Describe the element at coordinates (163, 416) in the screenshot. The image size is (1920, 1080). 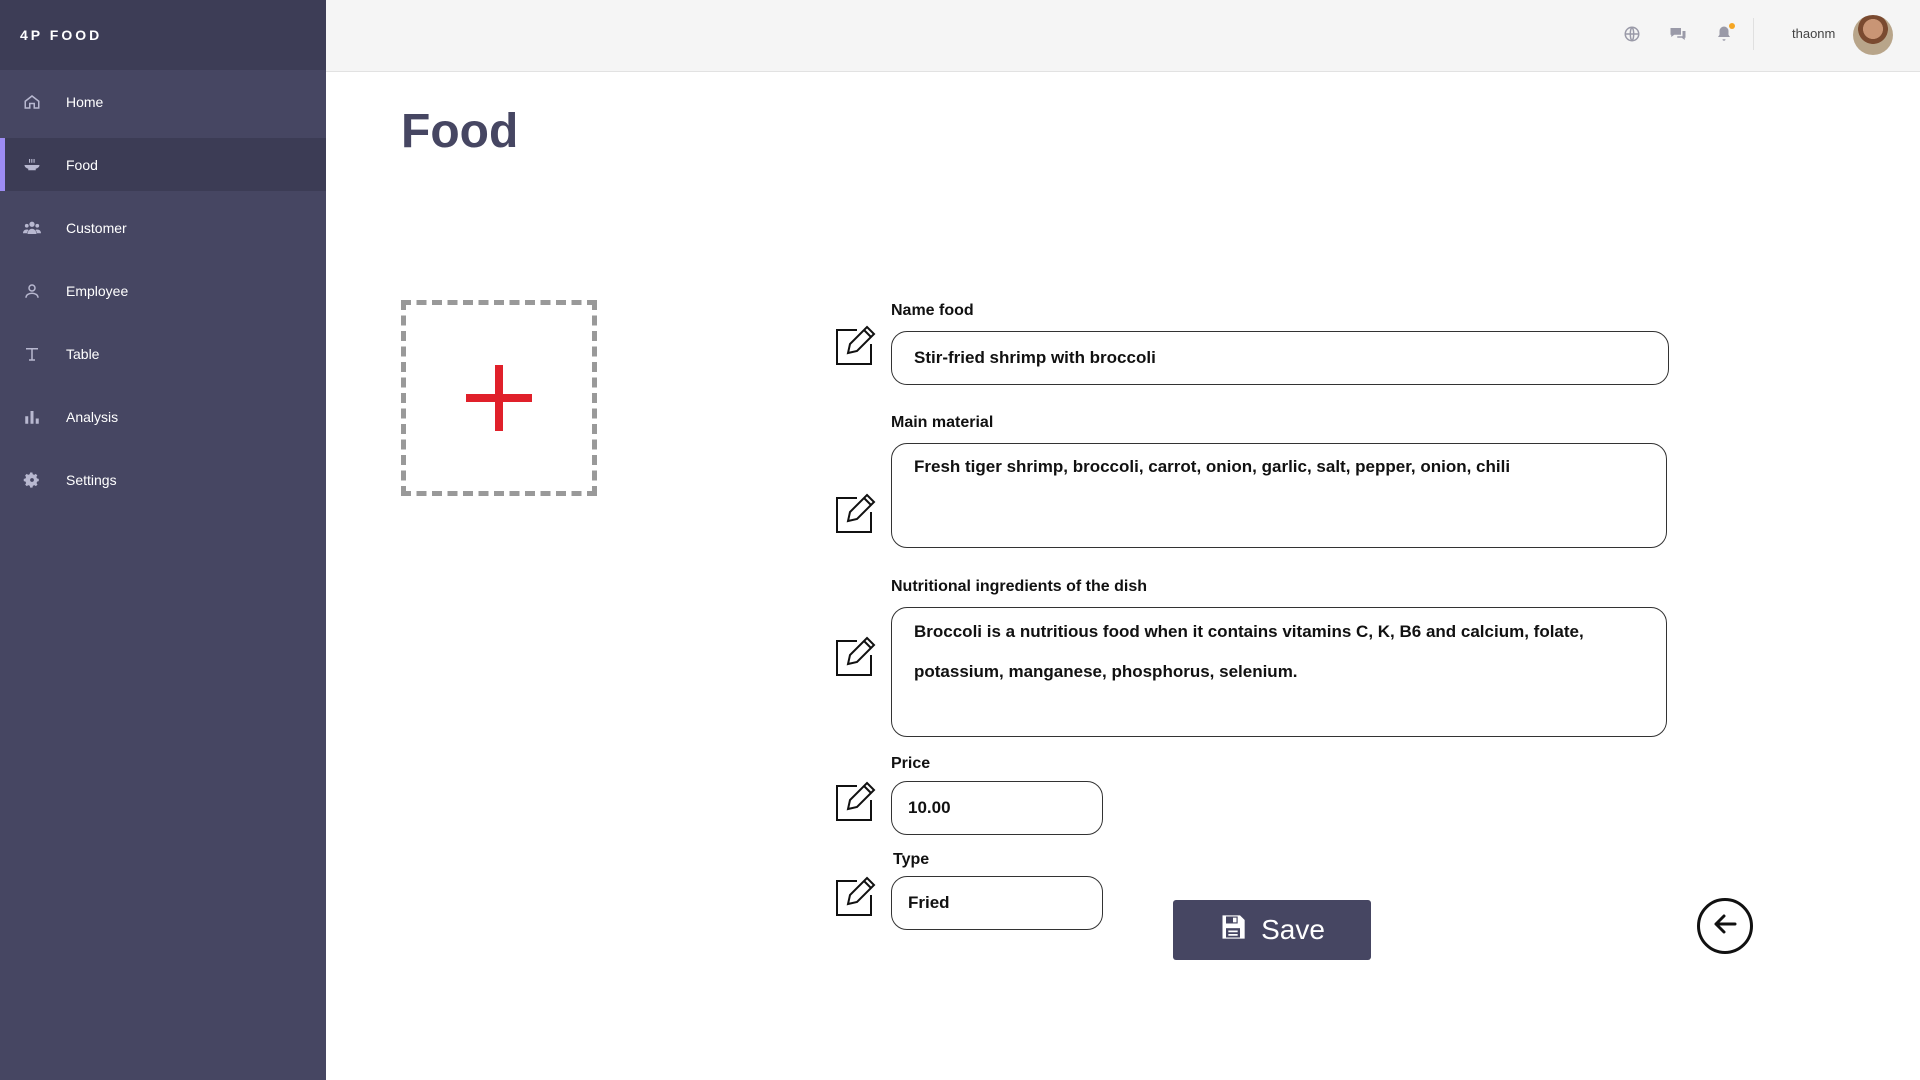
I see `sidebar-item-analysis: Analysis` at that location.